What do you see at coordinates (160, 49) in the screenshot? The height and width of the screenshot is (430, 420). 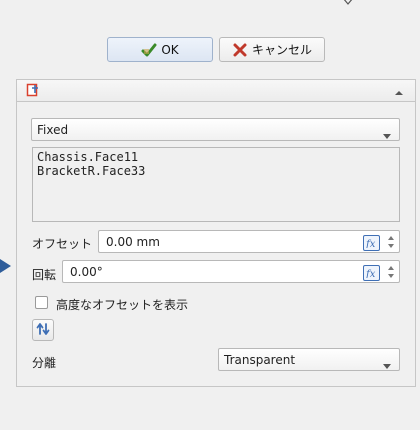 I see `ok-button: OK` at bounding box center [160, 49].